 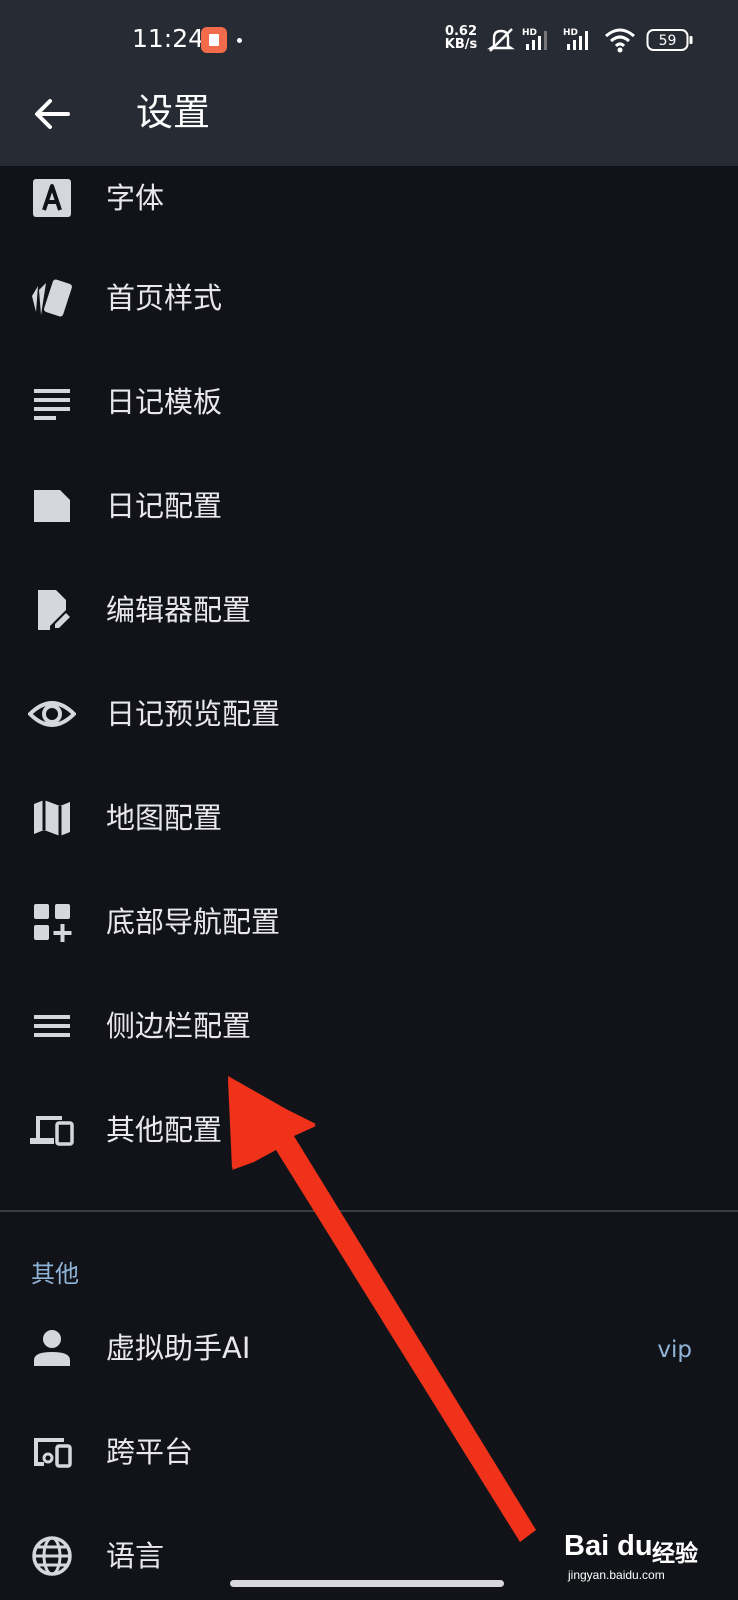 I want to click on settings-item-bottom-nav-config: 底部导航配置, so click(x=369, y=924).